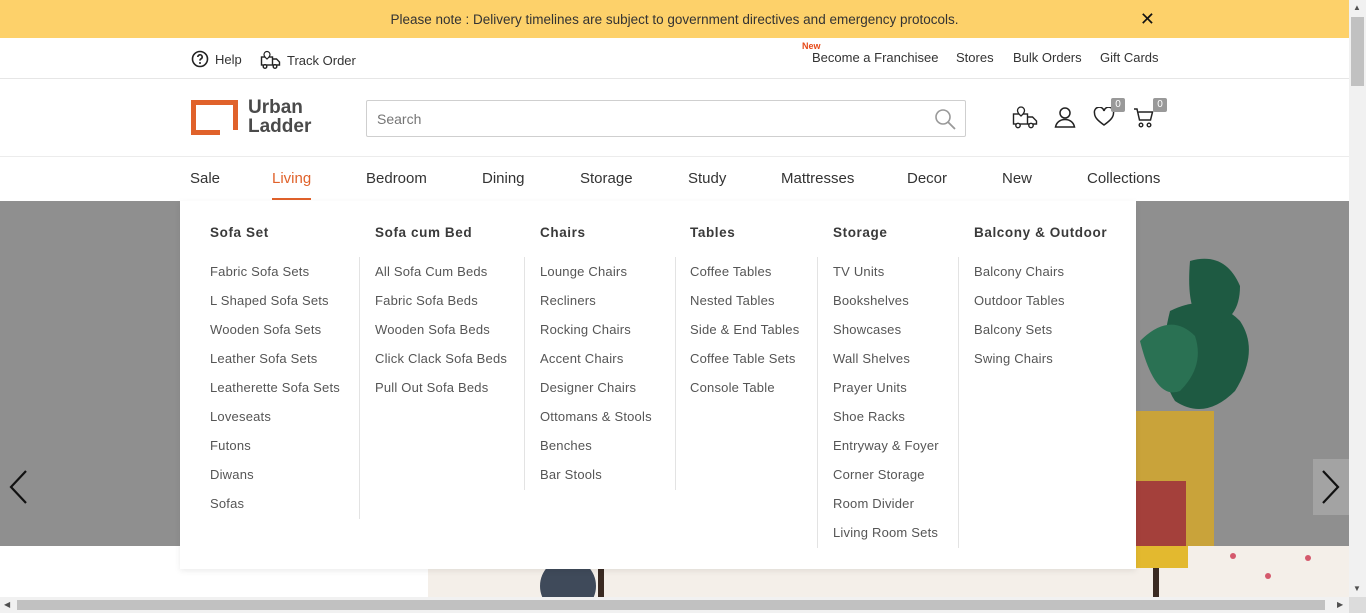 The height and width of the screenshot is (613, 1366). I want to click on menu-link: Sofas, so click(227, 503).